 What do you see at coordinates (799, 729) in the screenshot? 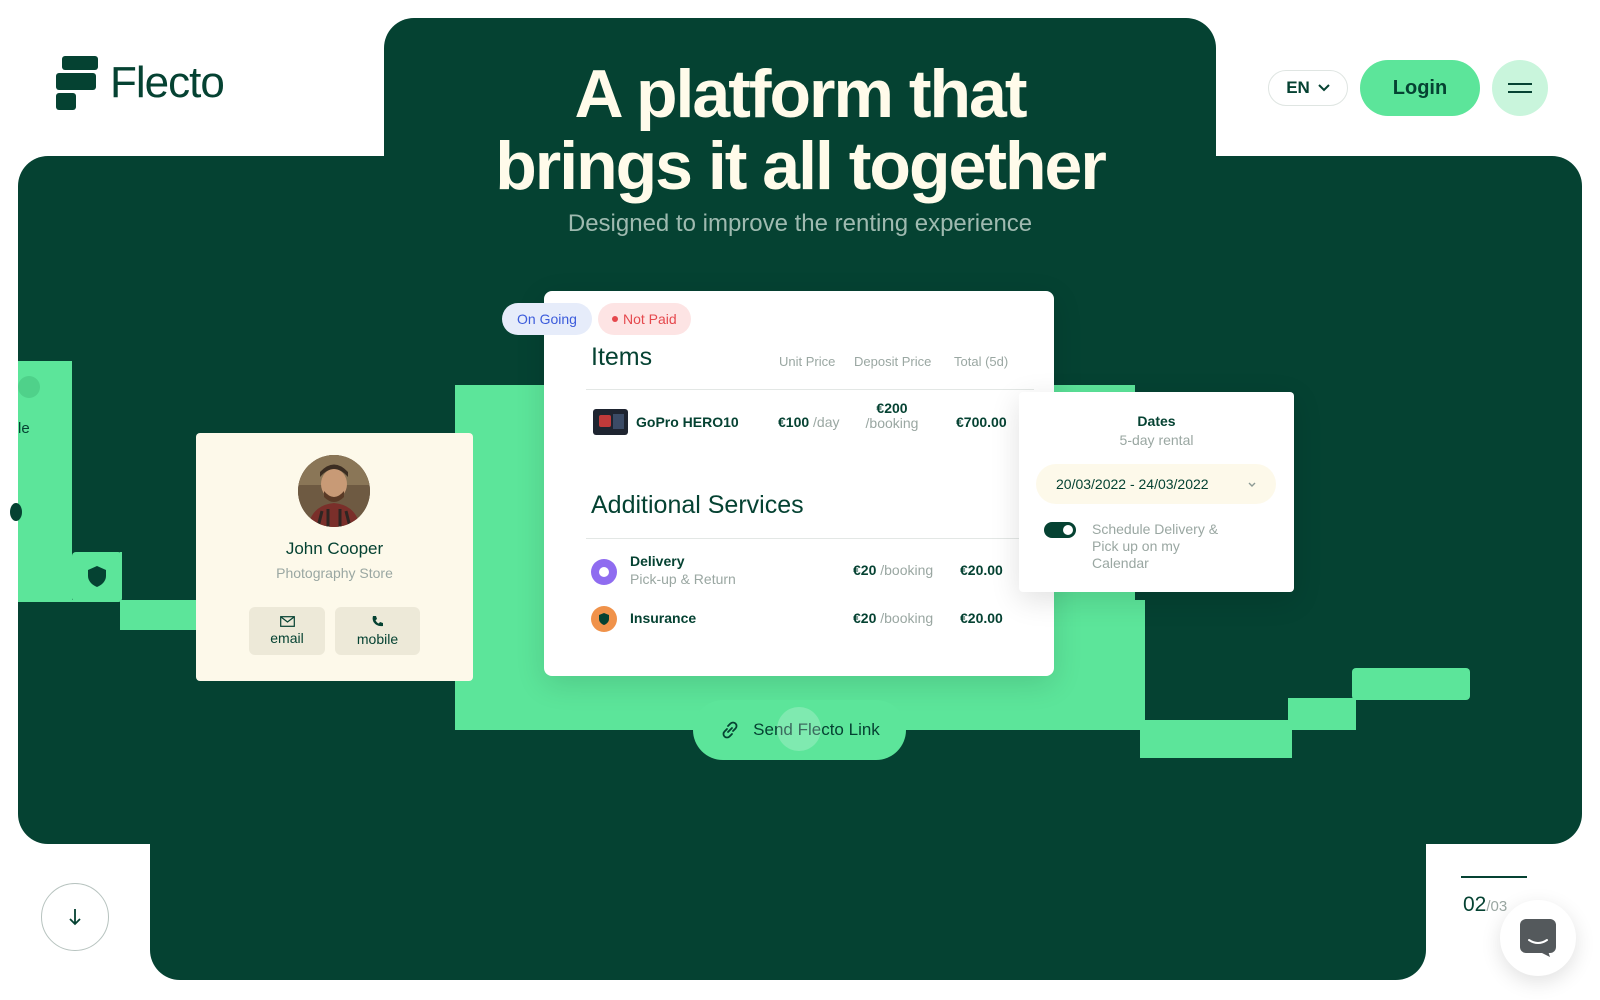
I see `cursor-indicator` at bounding box center [799, 729].